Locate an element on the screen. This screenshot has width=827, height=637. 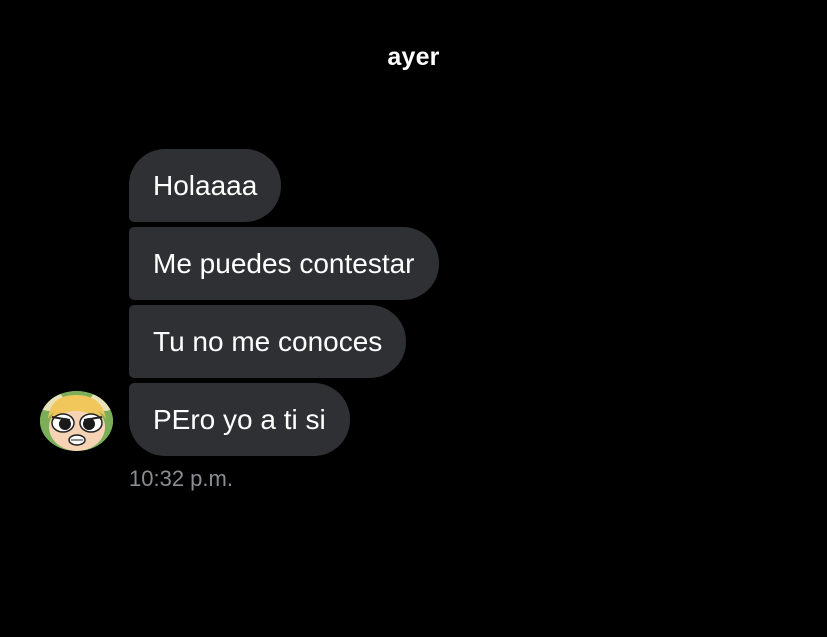
message-bubble: Me puedes contestar is located at coordinates (284, 263).